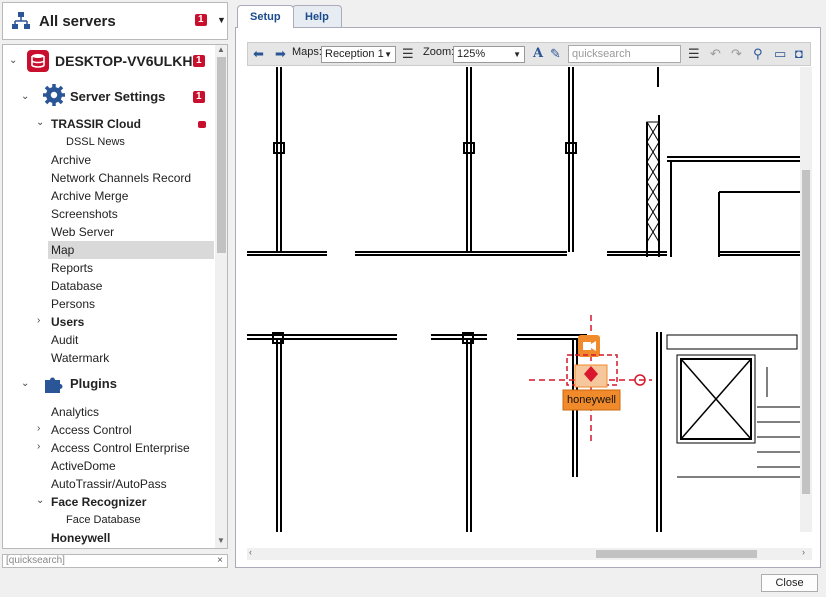 Image resolution: width=826 pixels, height=597 pixels. What do you see at coordinates (64, 340) in the screenshot?
I see `sidebar-item-audit: Audit` at bounding box center [64, 340].